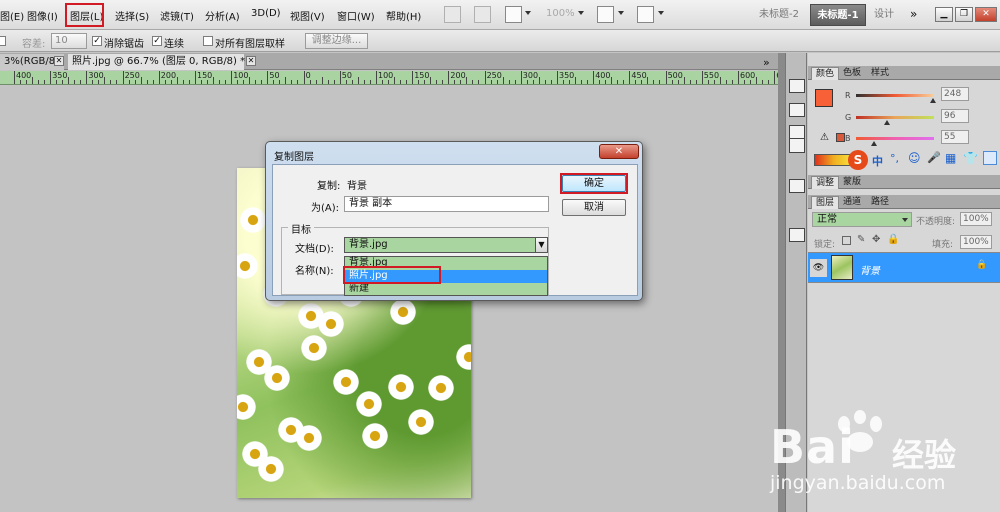 The height and width of the screenshot is (512, 1000). Describe the element at coordinates (990, 158) in the screenshot. I see `ime-toolbox-icon` at that location.